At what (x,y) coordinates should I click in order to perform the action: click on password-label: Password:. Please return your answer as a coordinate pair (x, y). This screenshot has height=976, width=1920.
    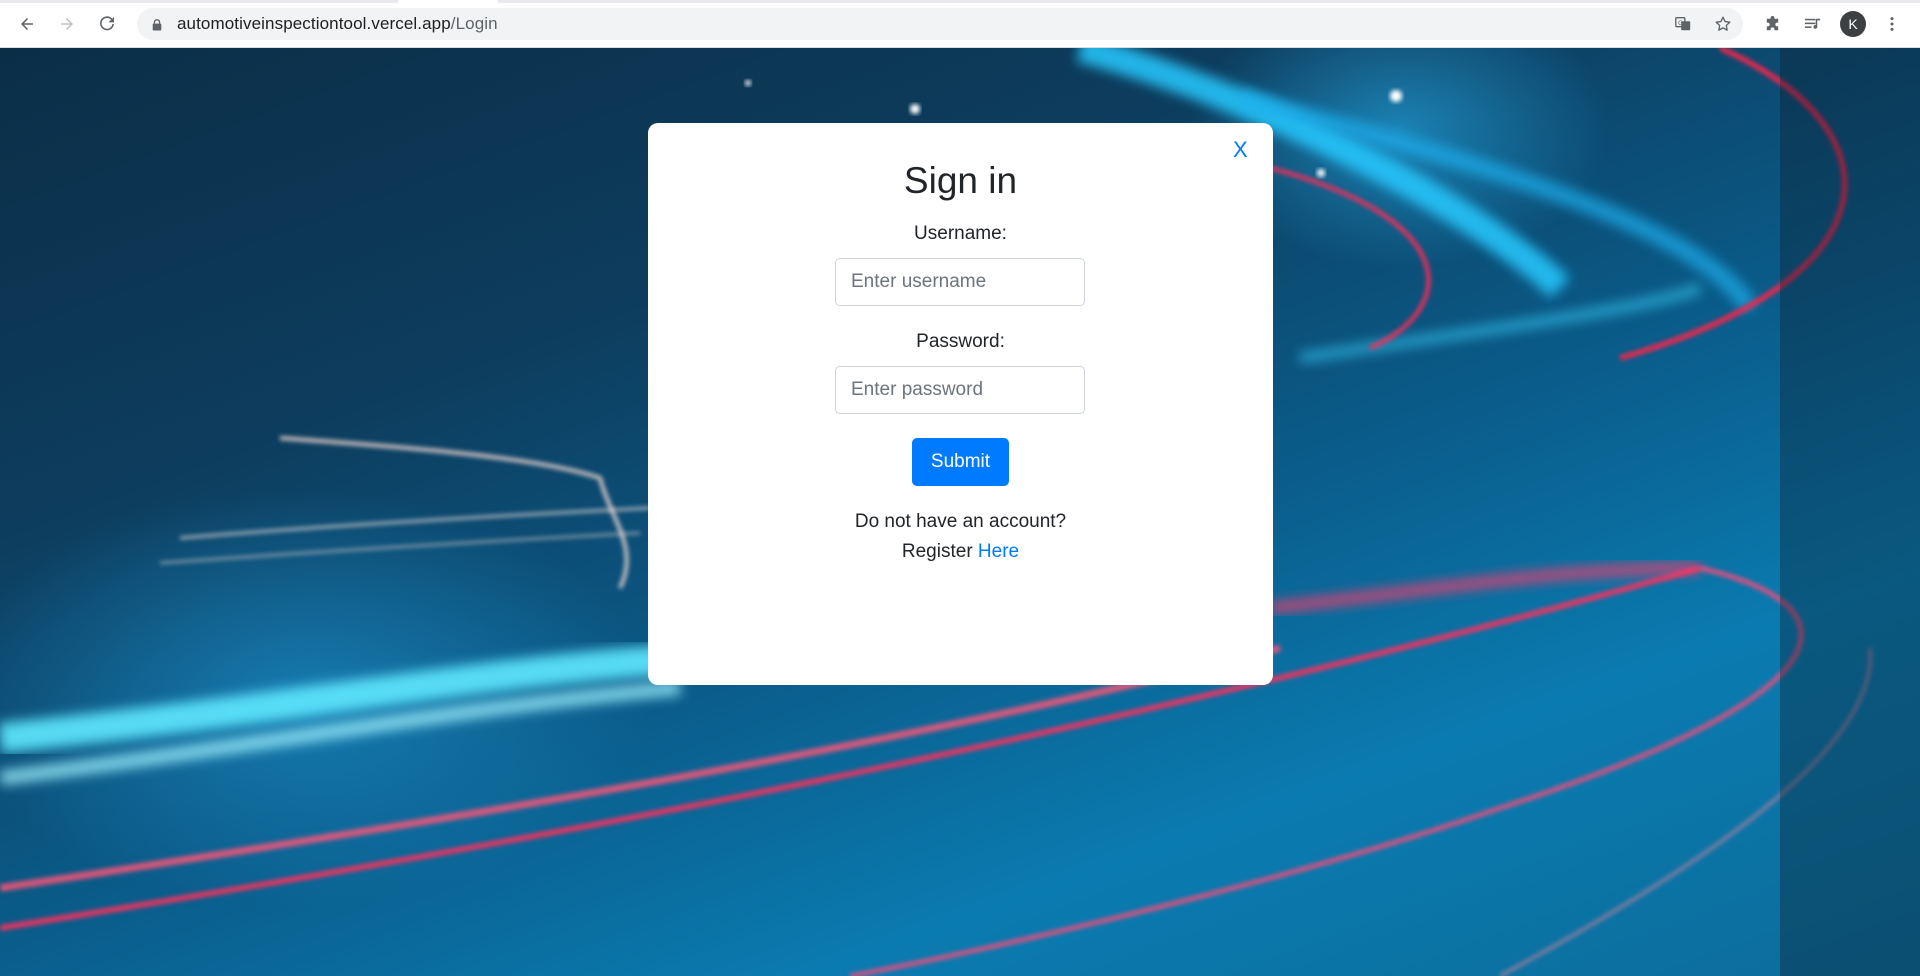
    Looking at the image, I should click on (960, 341).